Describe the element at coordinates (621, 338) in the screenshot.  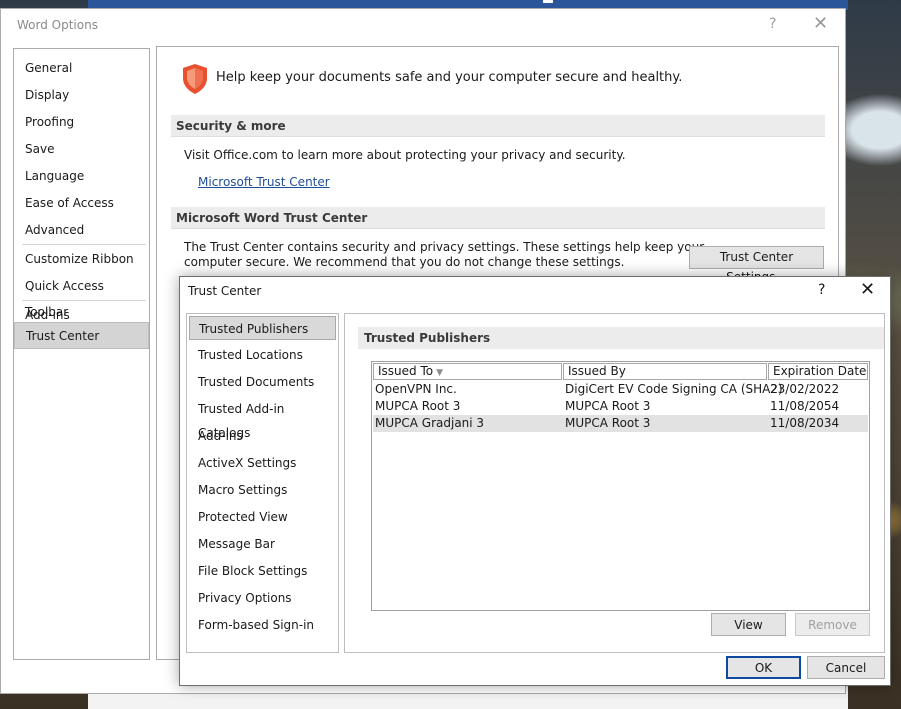
I see `trusted-publishers-header: Trusted Publishers` at that location.